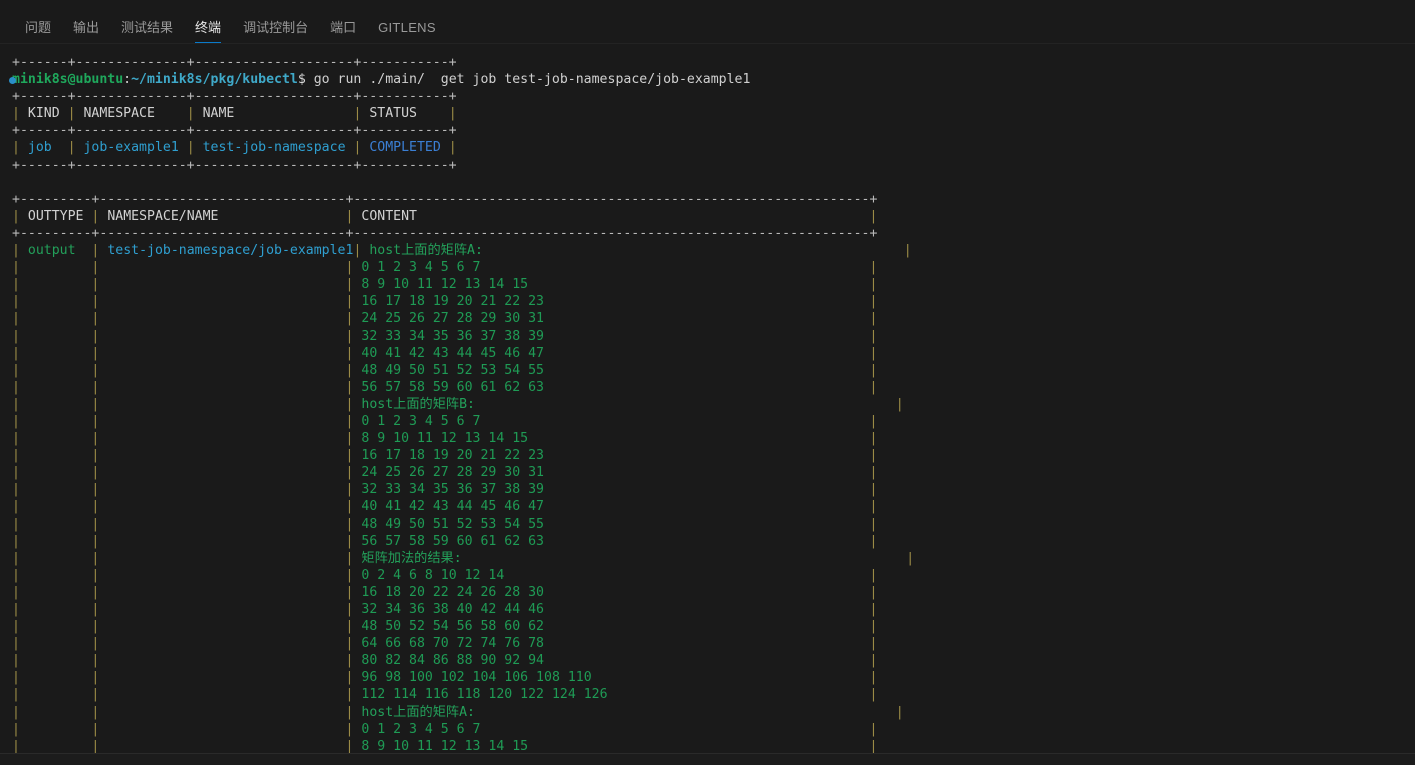 This screenshot has height=765, width=1415. Describe the element at coordinates (68, 80) in the screenshot. I see `prompt-user-host: minik8s@ubuntu` at that location.